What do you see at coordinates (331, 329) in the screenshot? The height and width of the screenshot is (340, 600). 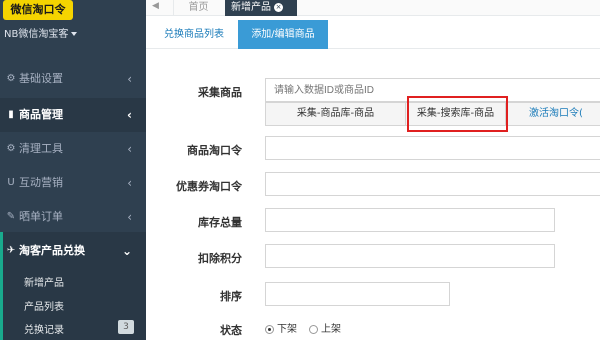 I see `radio-label: 上架` at bounding box center [331, 329].